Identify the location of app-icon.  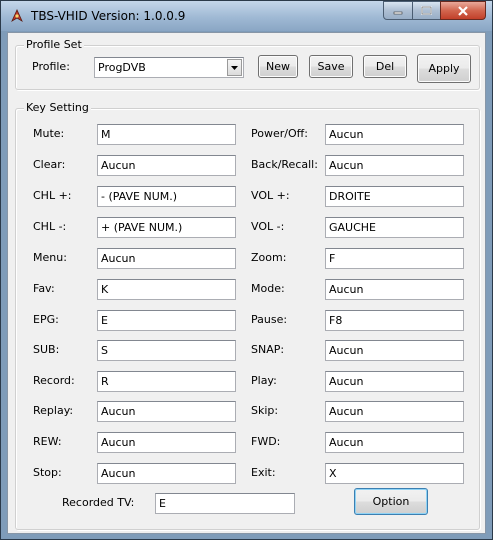
(17, 16).